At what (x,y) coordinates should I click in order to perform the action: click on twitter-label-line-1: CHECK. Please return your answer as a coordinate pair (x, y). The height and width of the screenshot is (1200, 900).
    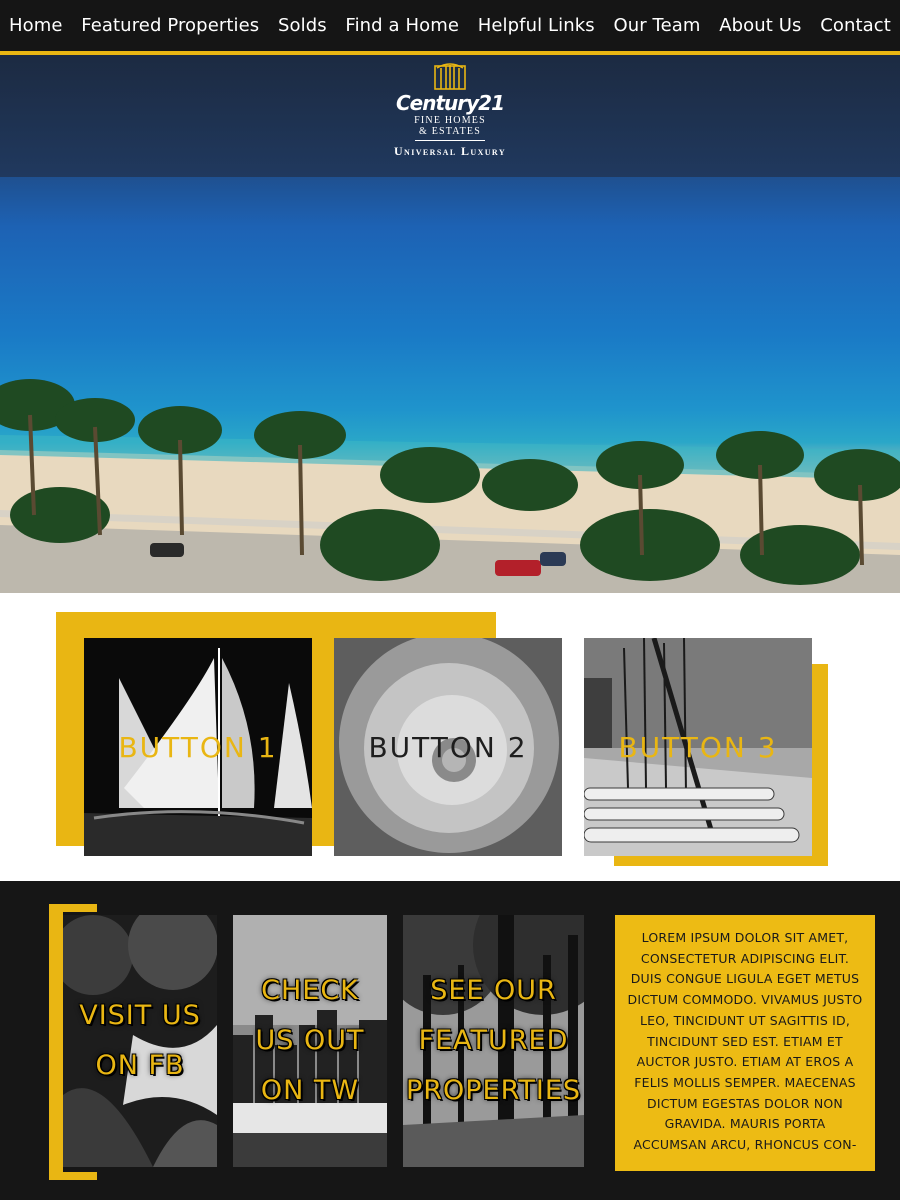
    Looking at the image, I should click on (310, 990).